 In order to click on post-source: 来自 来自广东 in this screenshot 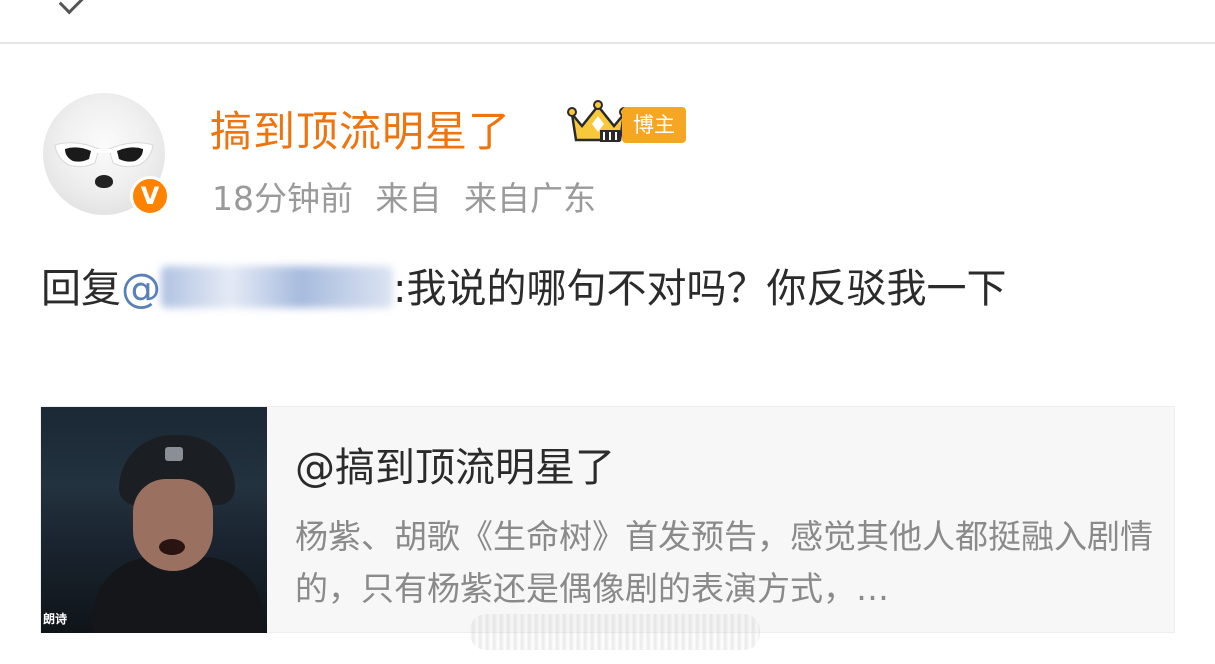, I will do `click(486, 198)`.